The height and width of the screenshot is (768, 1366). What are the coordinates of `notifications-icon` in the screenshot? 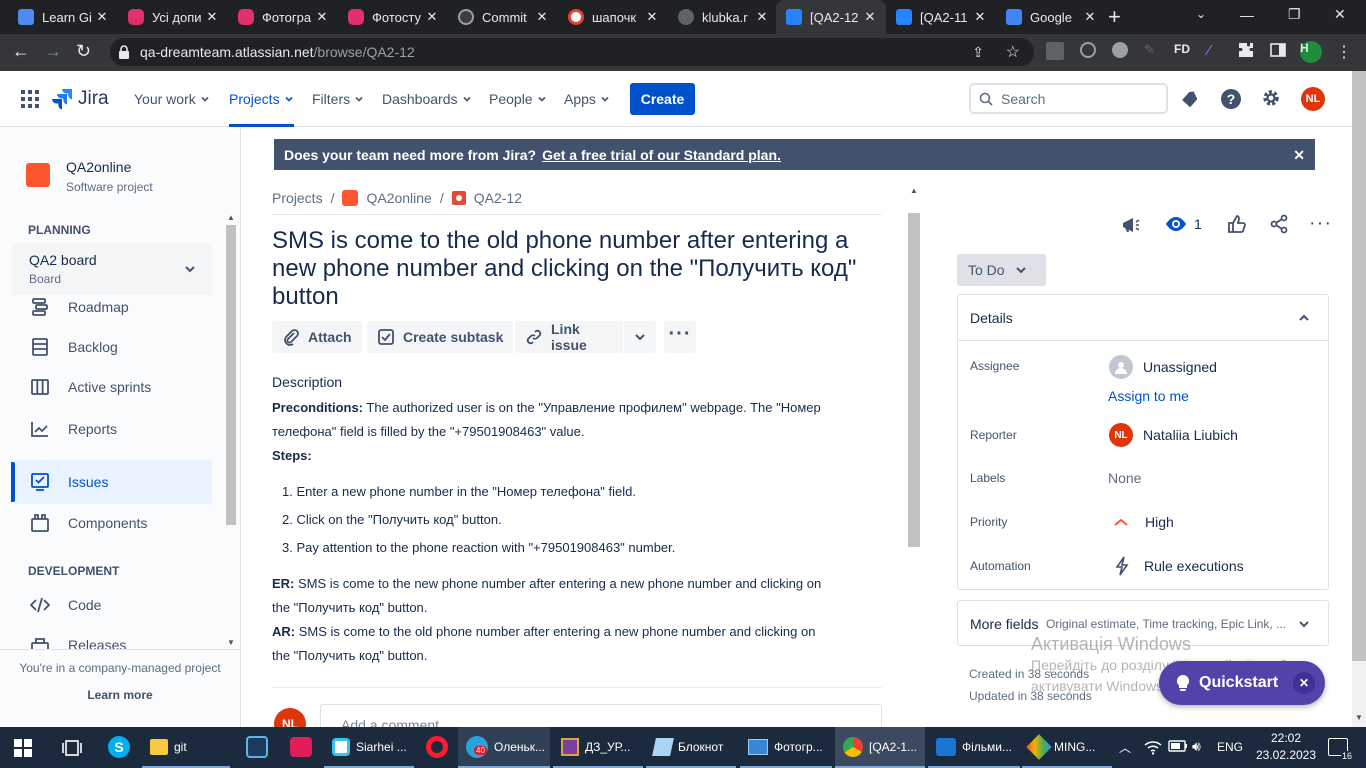 It's located at (1191, 99).